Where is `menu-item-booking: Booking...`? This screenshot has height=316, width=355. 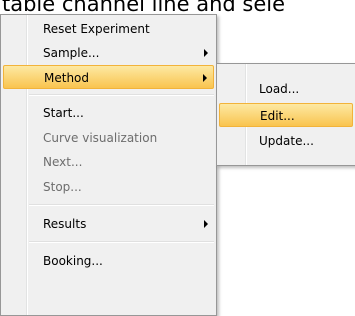 menu-item-booking: Booking... is located at coordinates (108, 261).